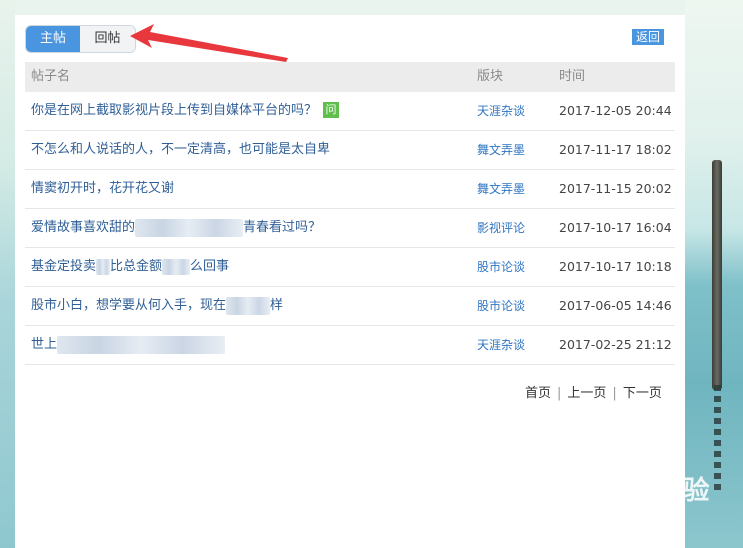  Describe the element at coordinates (130, 267) in the screenshot. I see `post-title-link: 基金定投卖 比总金额 么回事` at that location.